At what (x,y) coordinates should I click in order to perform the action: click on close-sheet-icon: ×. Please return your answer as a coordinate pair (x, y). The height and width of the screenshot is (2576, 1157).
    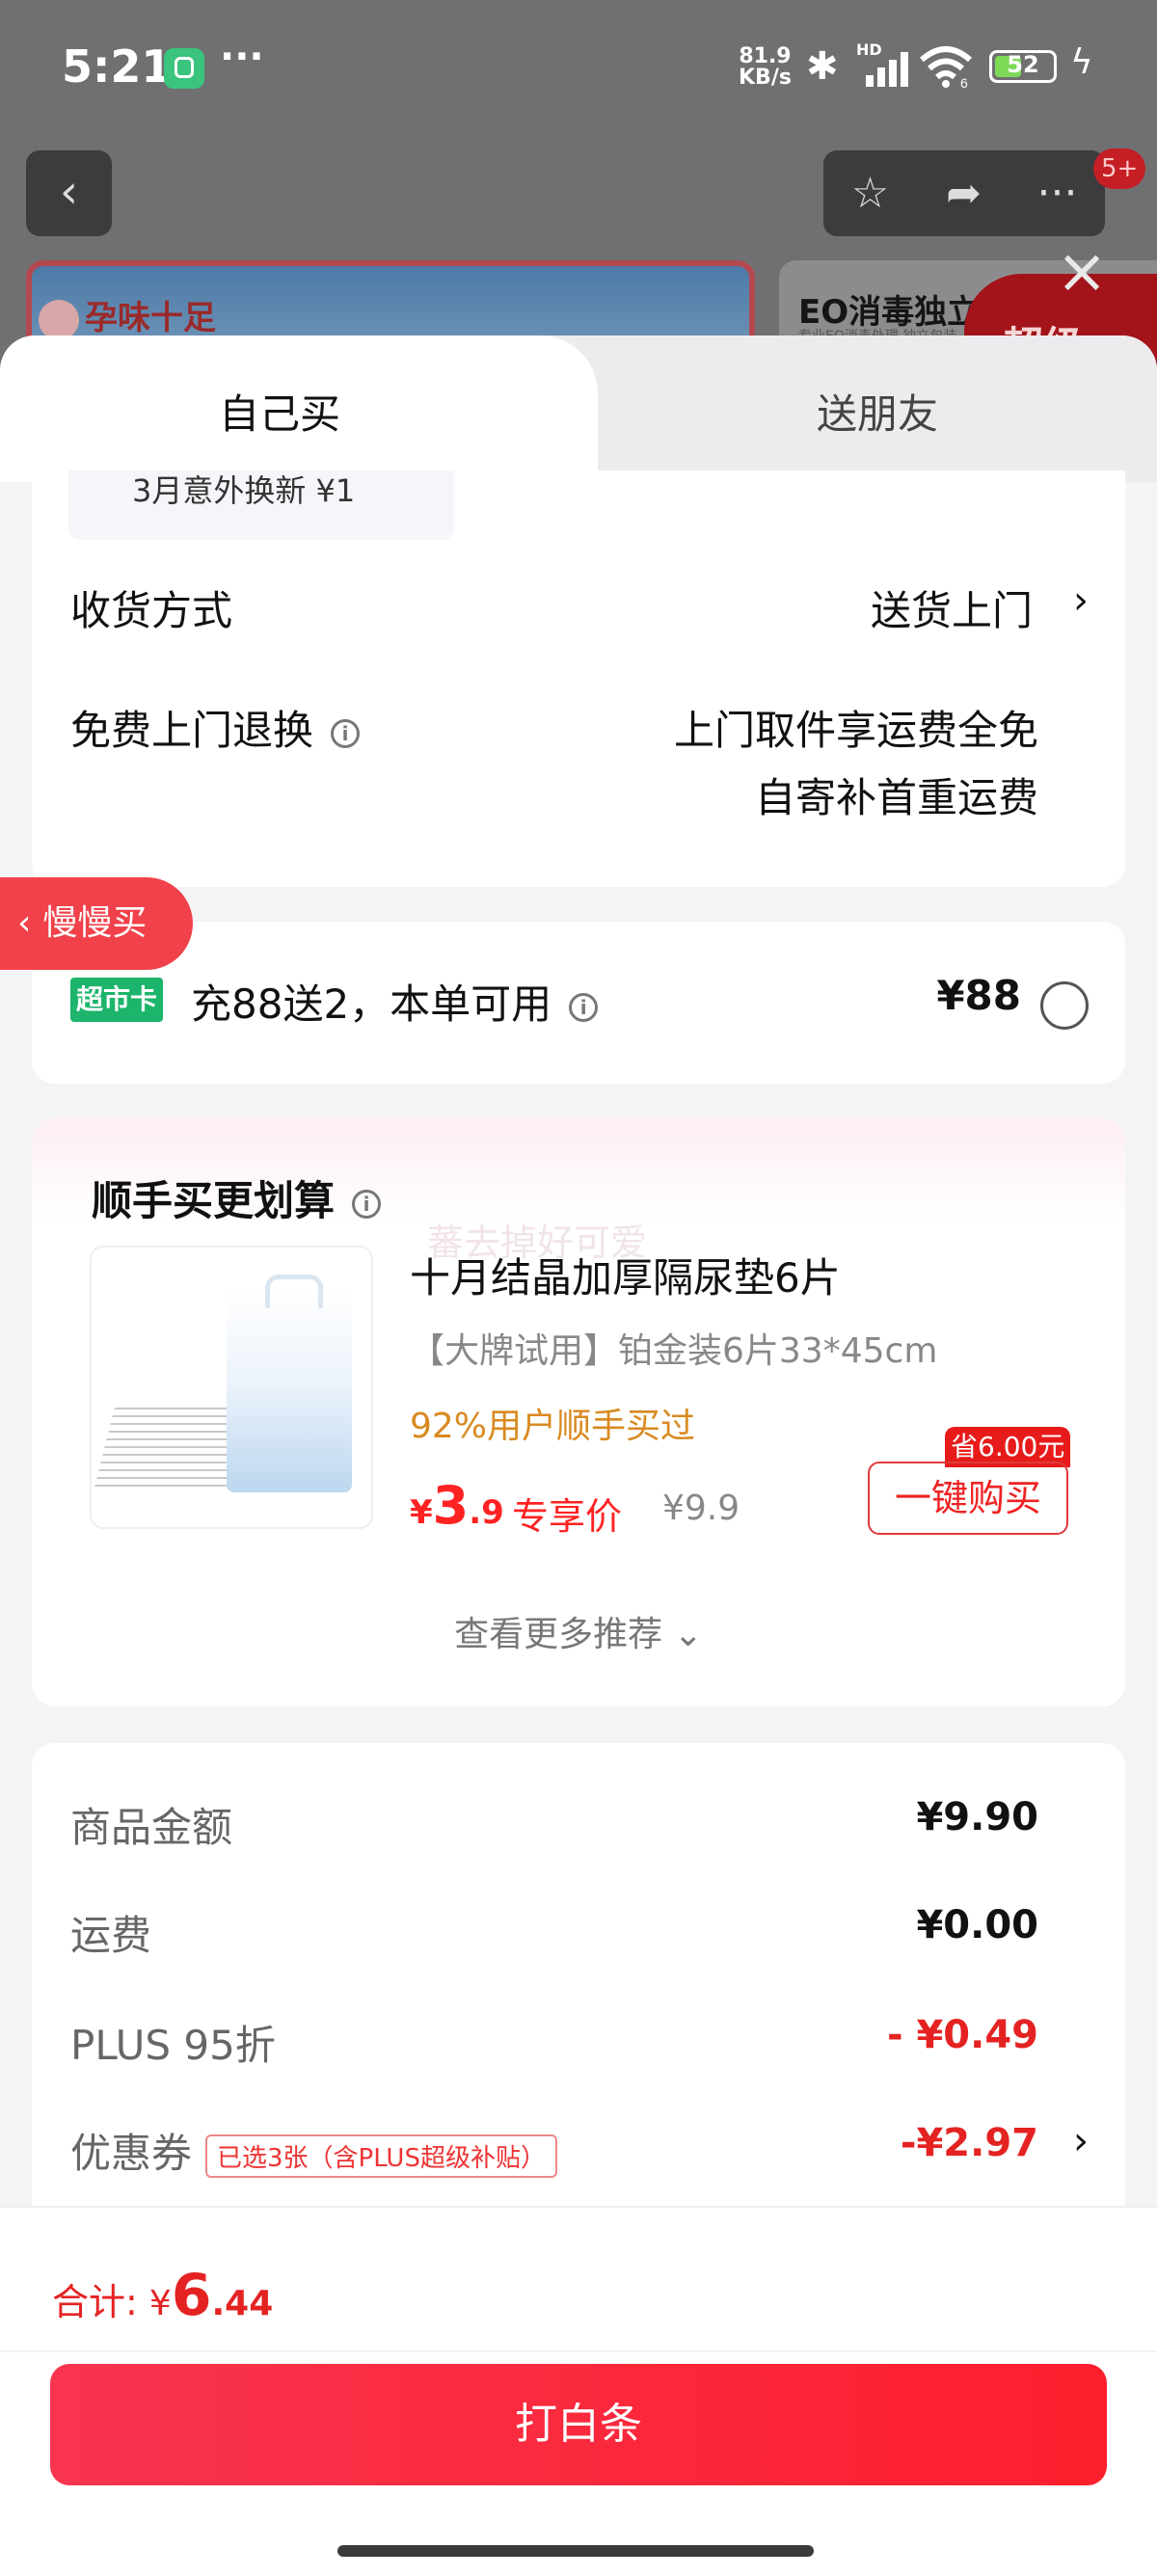
    Looking at the image, I should click on (1082, 272).